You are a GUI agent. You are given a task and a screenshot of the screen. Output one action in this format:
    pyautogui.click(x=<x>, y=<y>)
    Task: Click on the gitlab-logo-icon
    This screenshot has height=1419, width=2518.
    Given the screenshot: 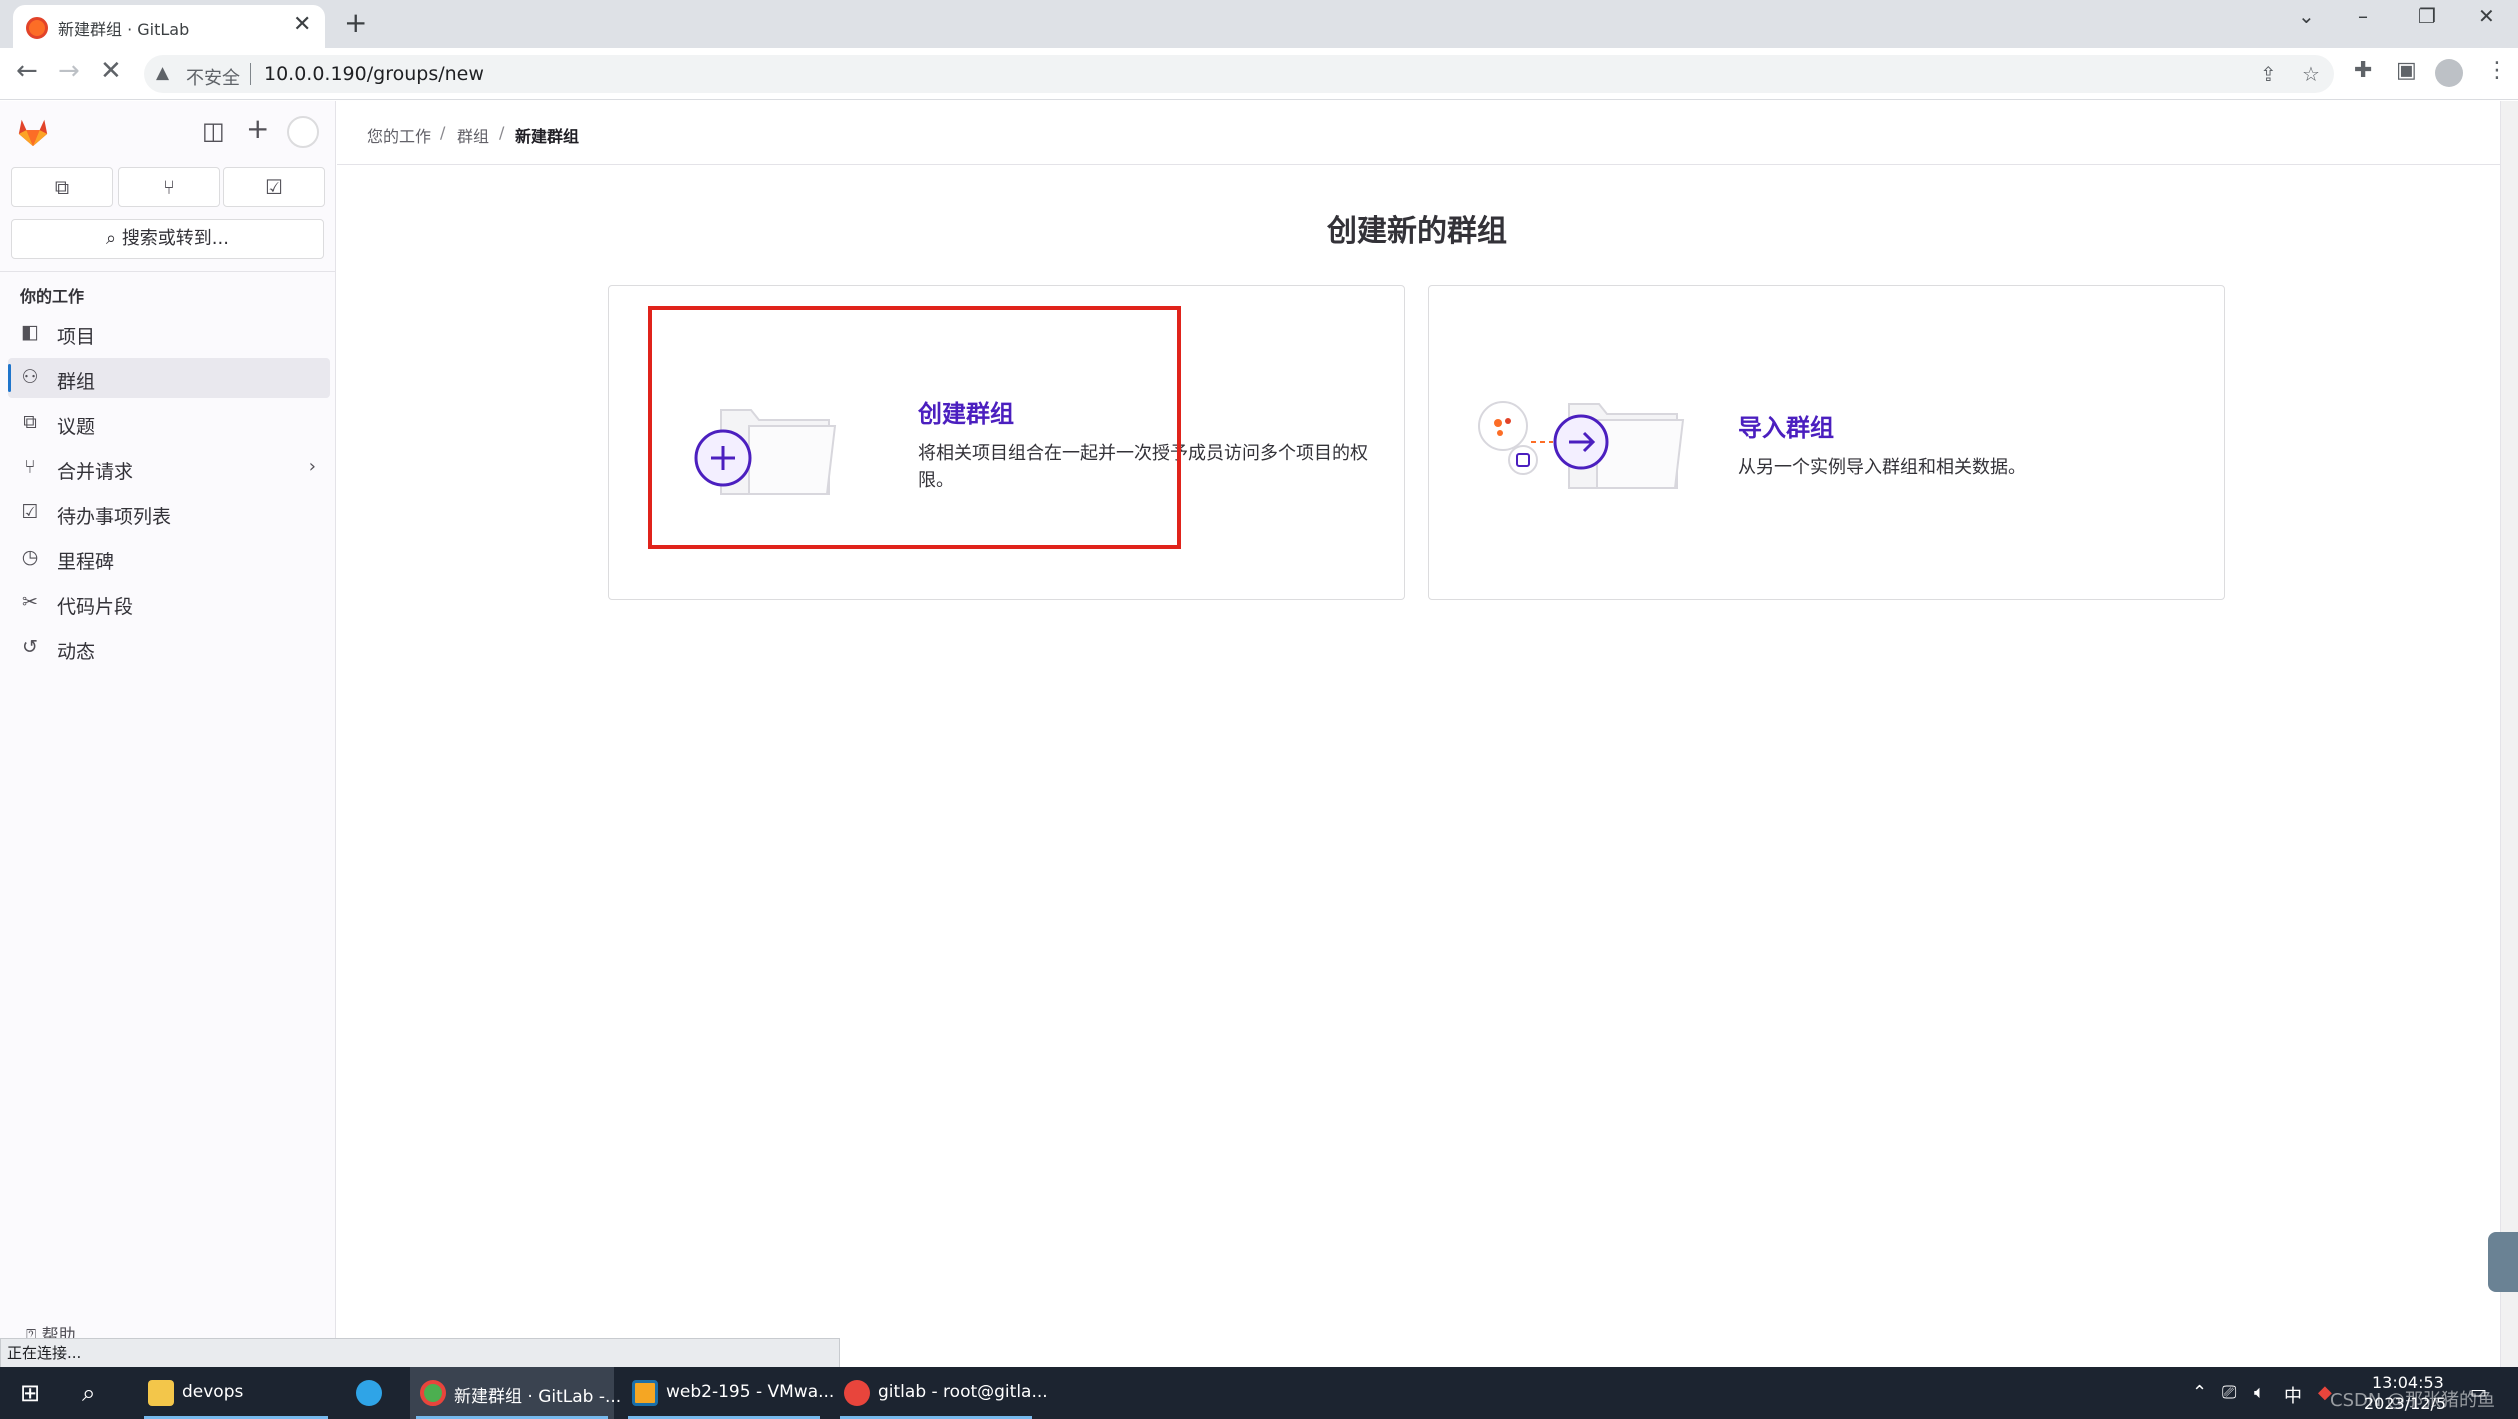 What is the action you would take?
    pyautogui.click(x=33, y=132)
    